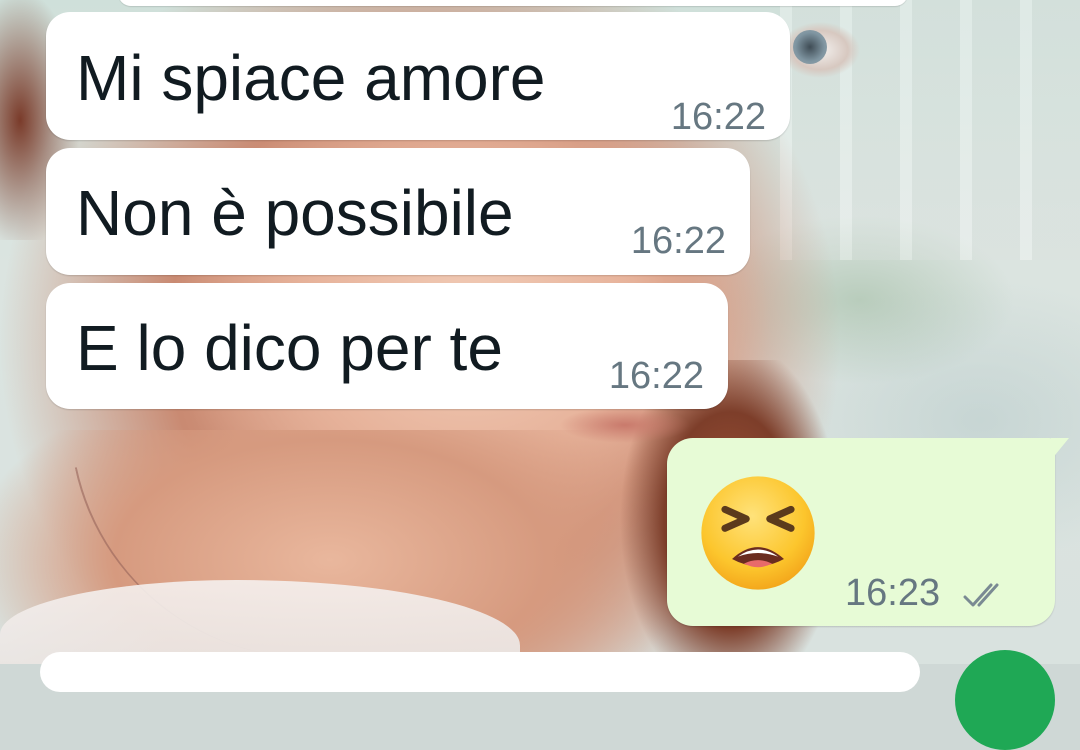 This screenshot has width=1080, height=750. What do you see at coordinates (625, 425) in the screenshot?
I see `wallpaper-lips` at bounding box center [625, 425].